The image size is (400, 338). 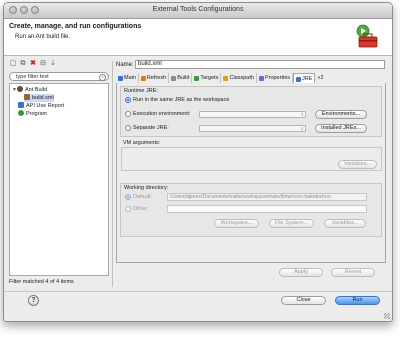 What do you see at coordinates (43, 64) in the screenshot?
I see `collapse-all-icon: ⊟` at bounding box center [43, 64].